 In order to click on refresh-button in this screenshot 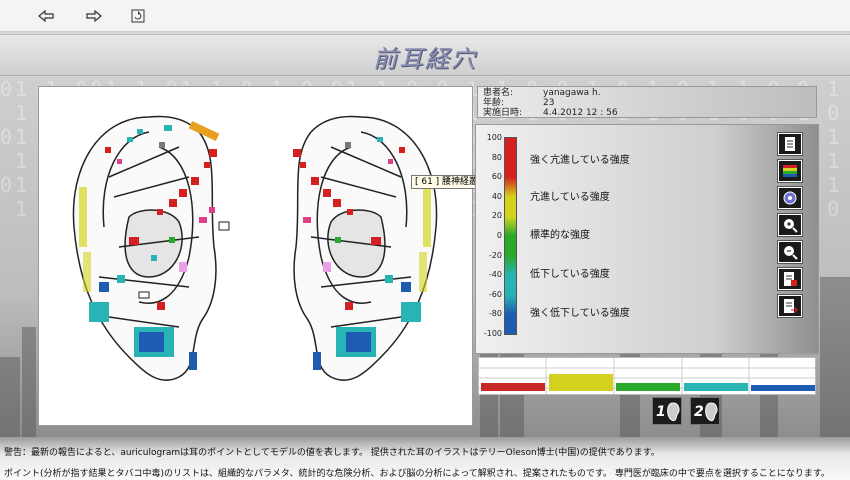, I will do `click(138, 16)`.